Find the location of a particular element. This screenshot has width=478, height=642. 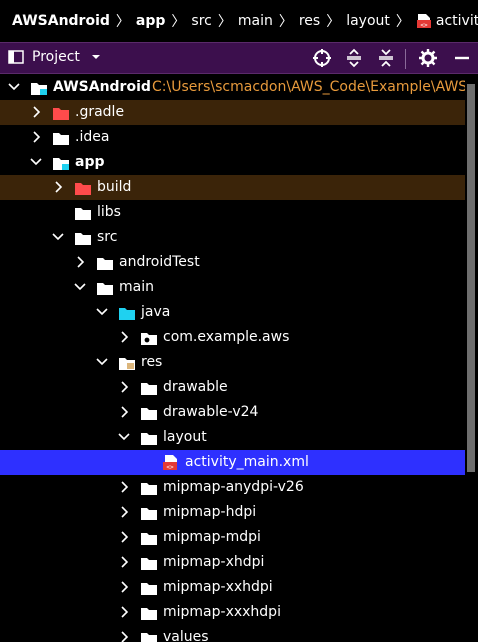

breadcrumb-item-label: activity_main.xml is located at coordinates (456, 21).